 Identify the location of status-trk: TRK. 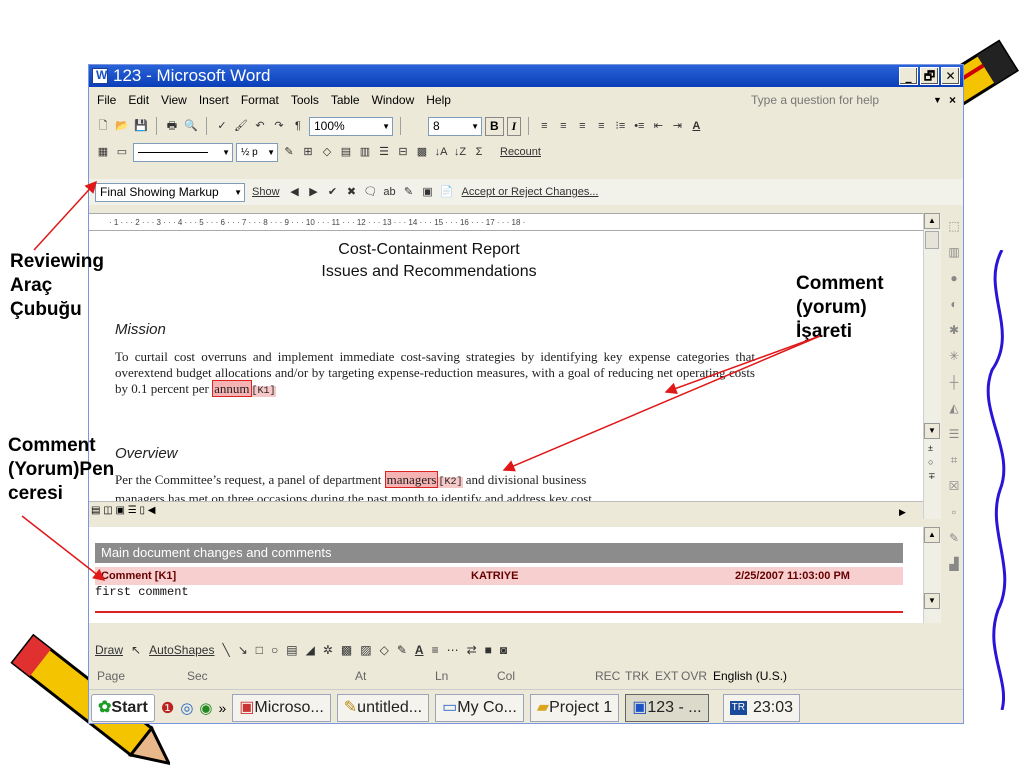
(637, 676).